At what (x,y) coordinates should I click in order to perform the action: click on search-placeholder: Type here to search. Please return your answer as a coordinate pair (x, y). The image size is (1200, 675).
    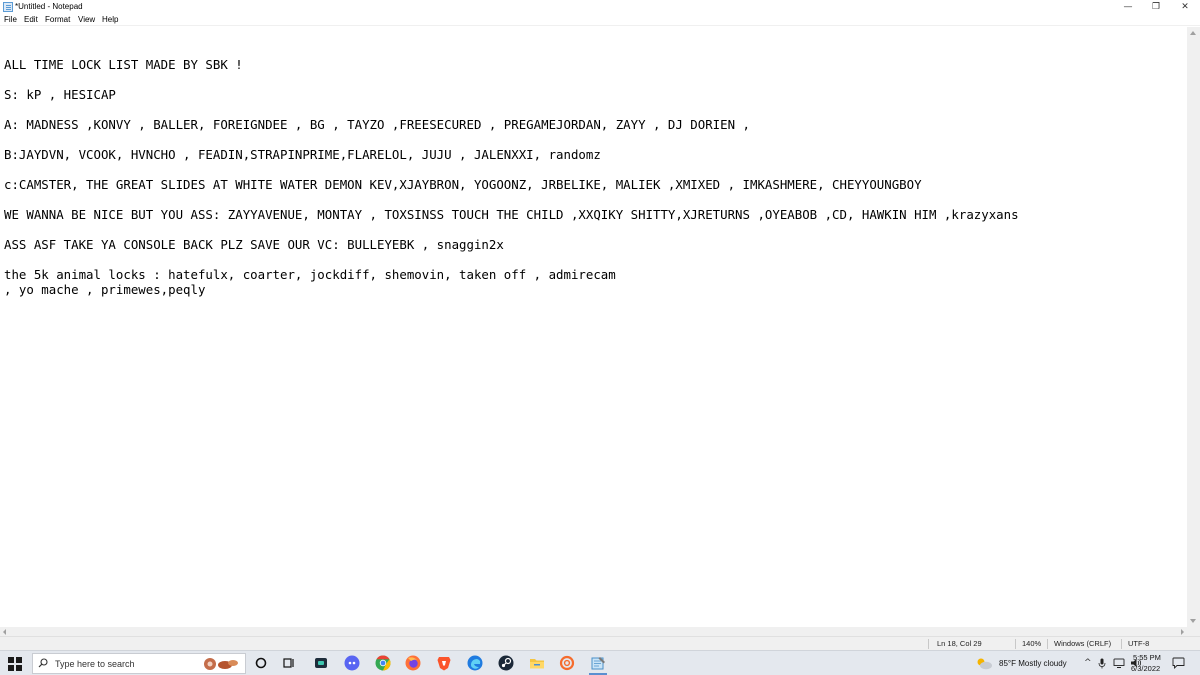
    Looking at the image, I should click on (95, 664).